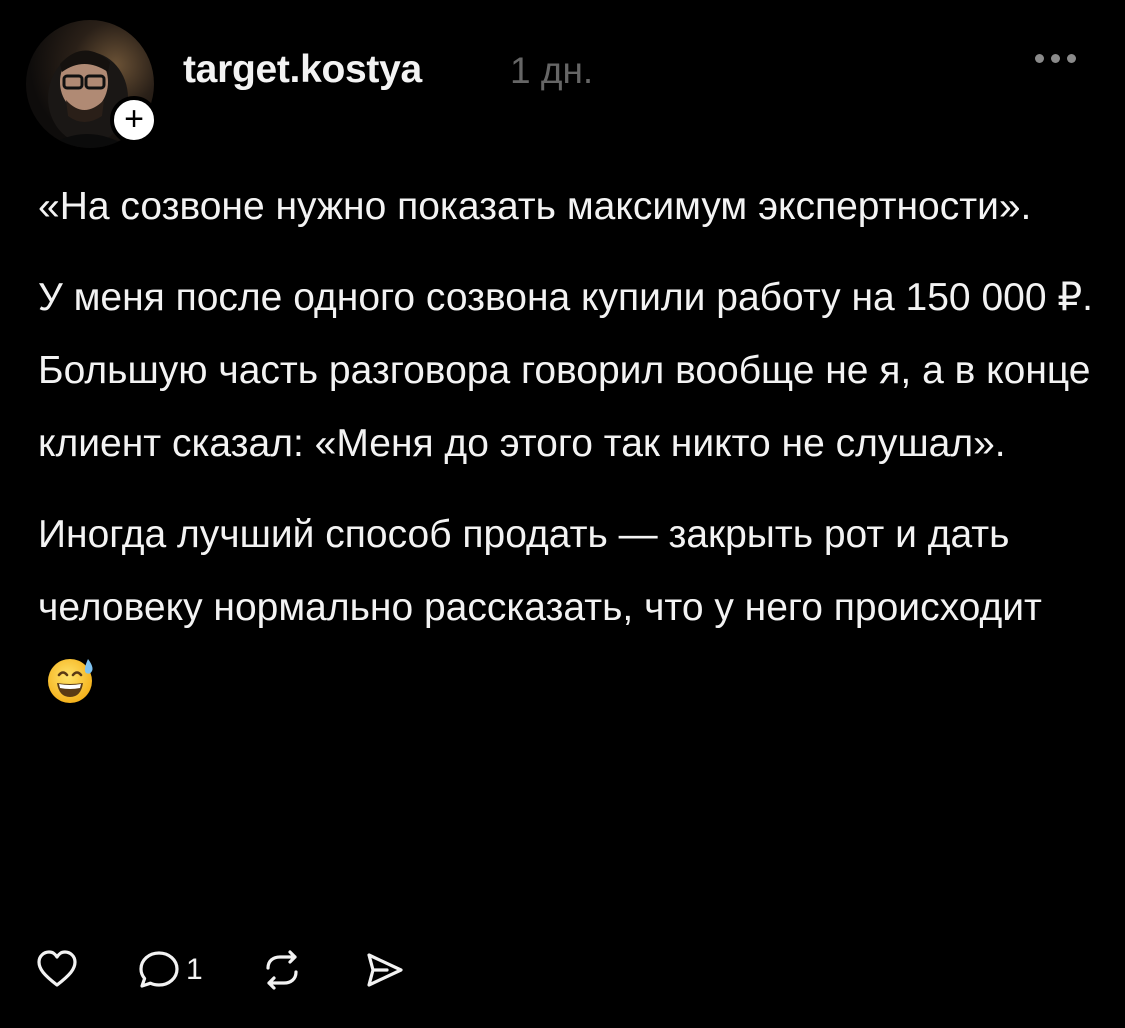  What do you see at coordinates (552, 70) in the screenshot?
I see `post-timestamp: 1 дн.` at bounding box center [552, 70].